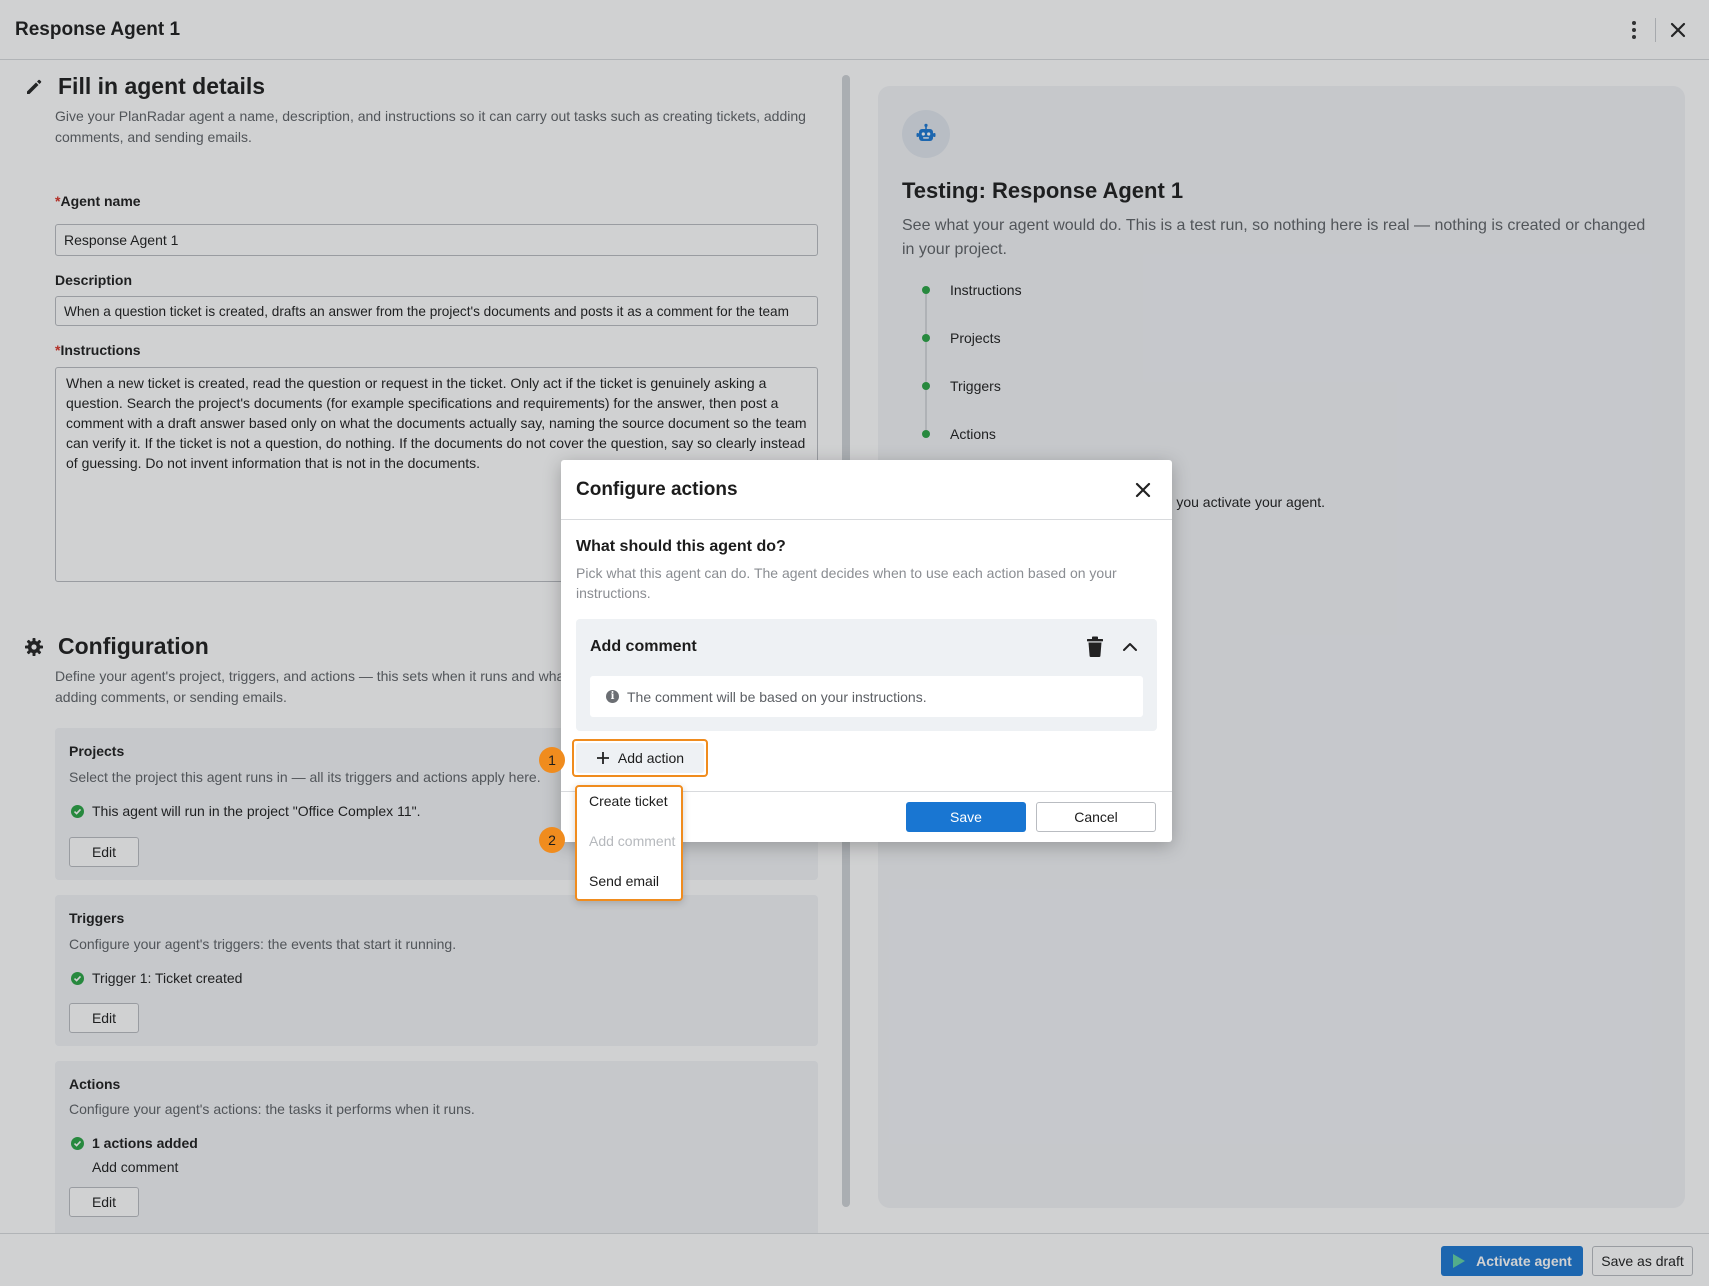 Image resolution: width=1709 pixels, height=1286 pixels. Describe the element at coordinates (640, 758) in the screenshot. I see `add-action-button: Add action` at that location.